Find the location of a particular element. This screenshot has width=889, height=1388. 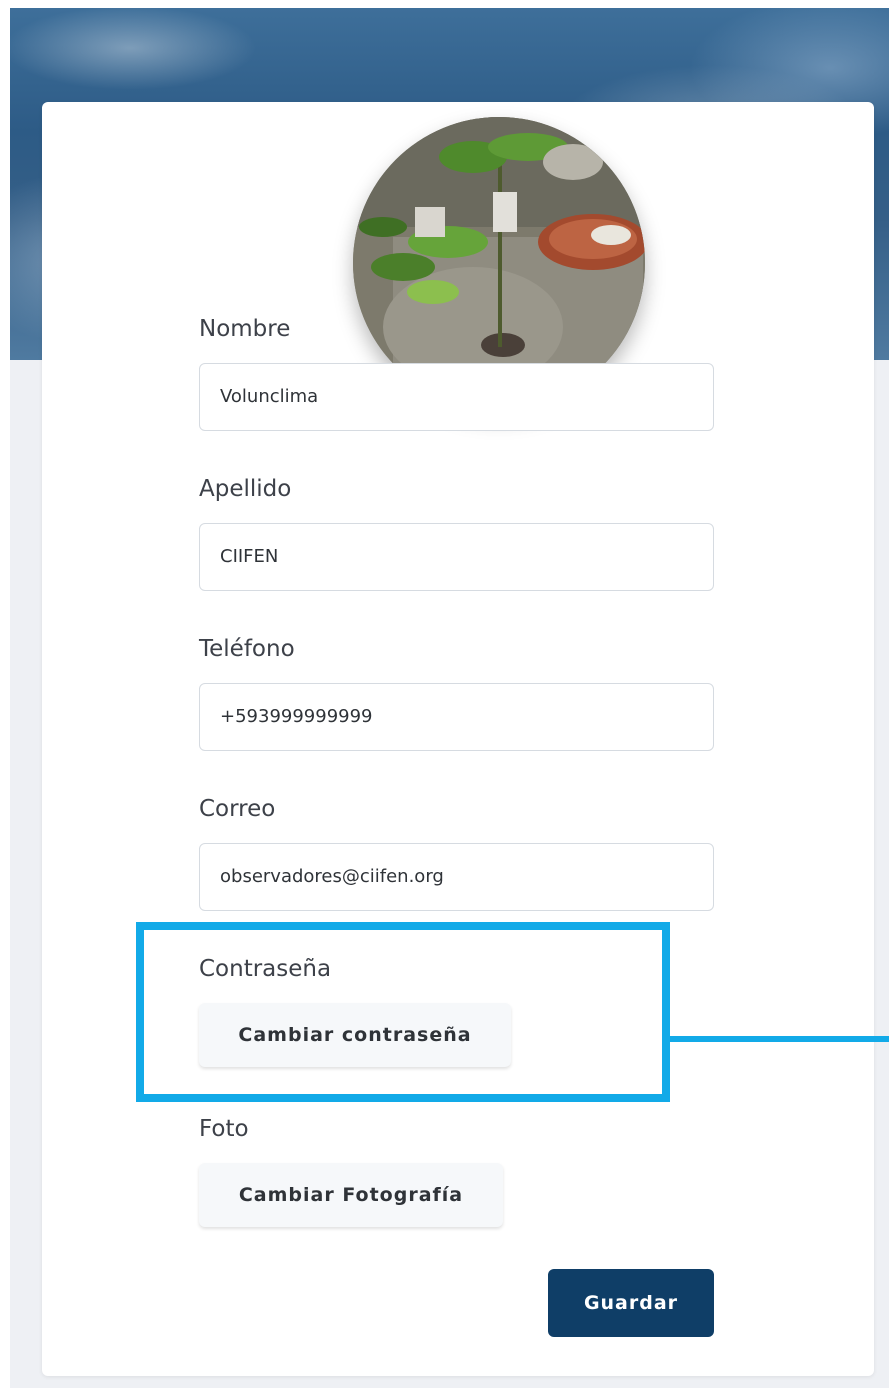

change-photo-button: Cambiar Fotografía is located at coordinates (351, 1195).